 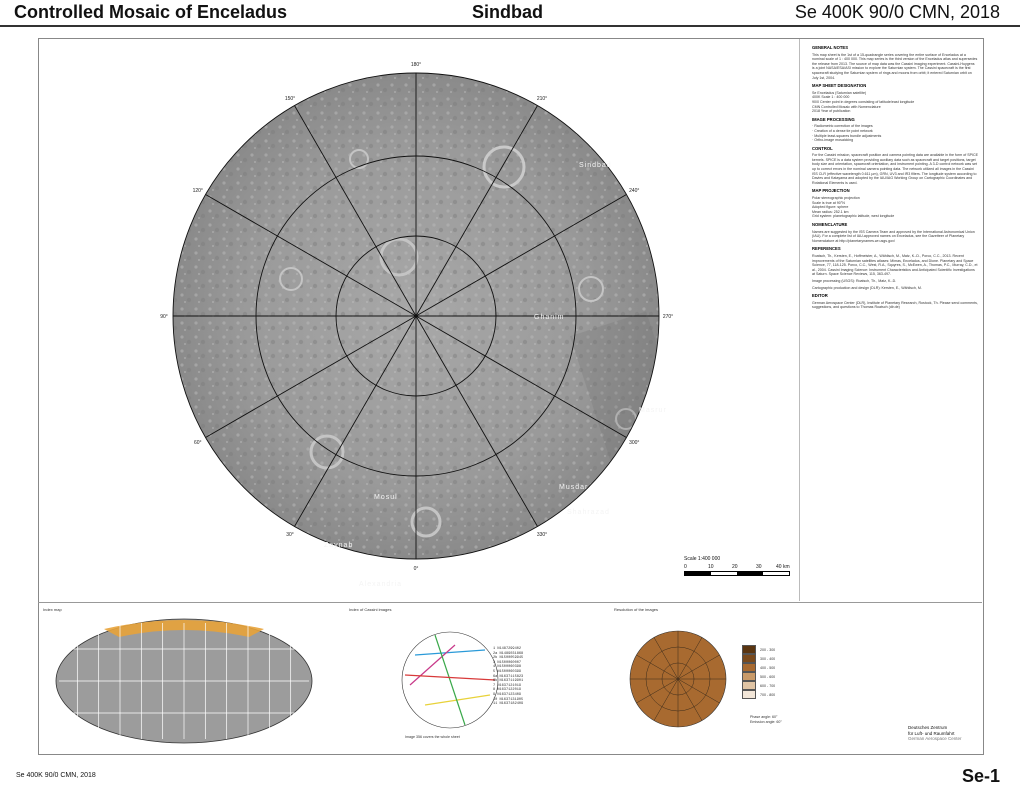 I want to click on index-map, so click(x=184, y=679).